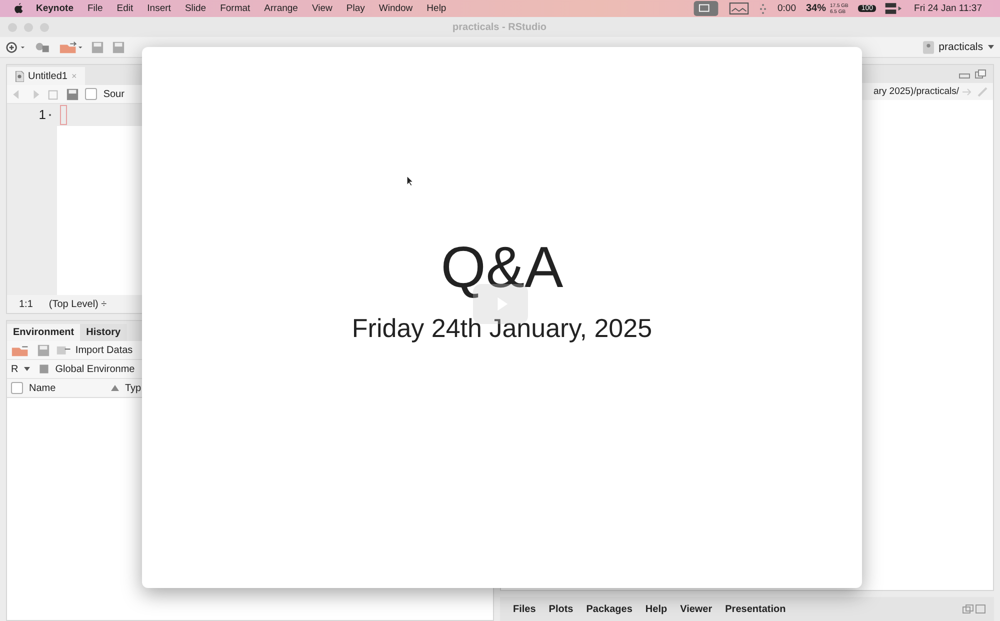 This screenshot has width=1000, height=621. I want to click on pane-tab: Presentation, so click(755, 609).